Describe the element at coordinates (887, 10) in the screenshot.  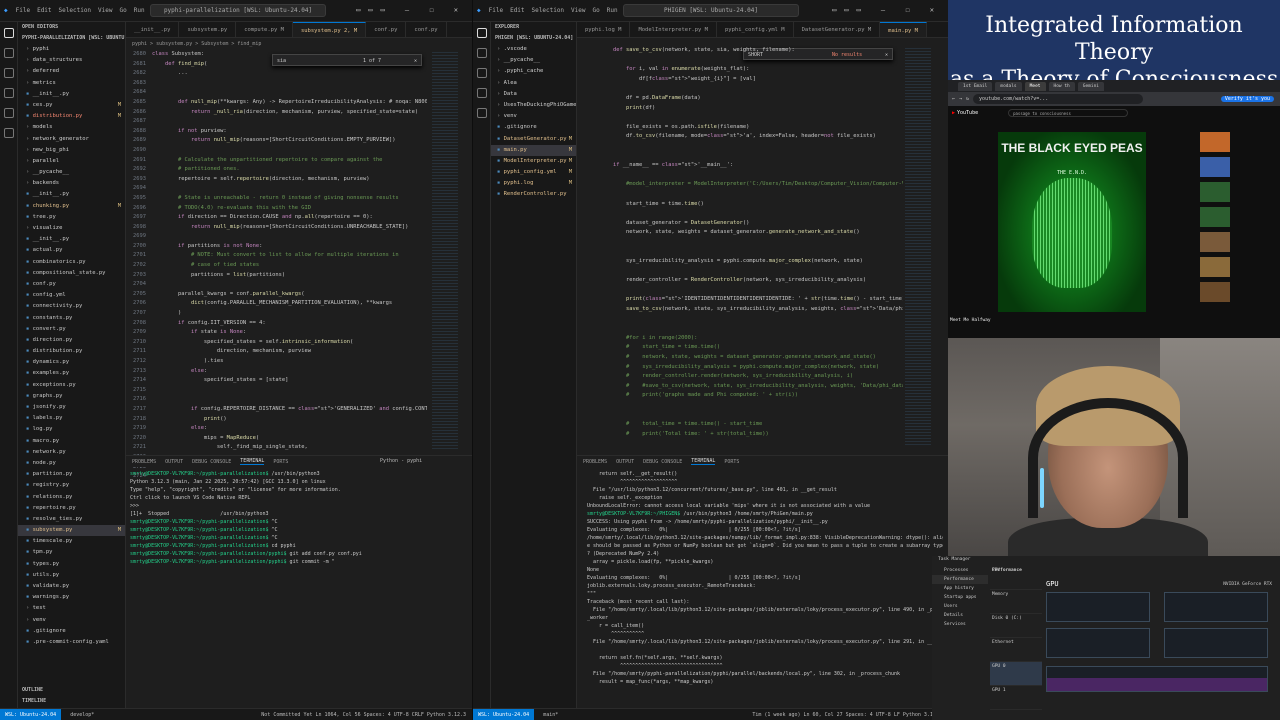
I see `right-window-controls: ▭▭▭ — ☐ ✕` at that location.